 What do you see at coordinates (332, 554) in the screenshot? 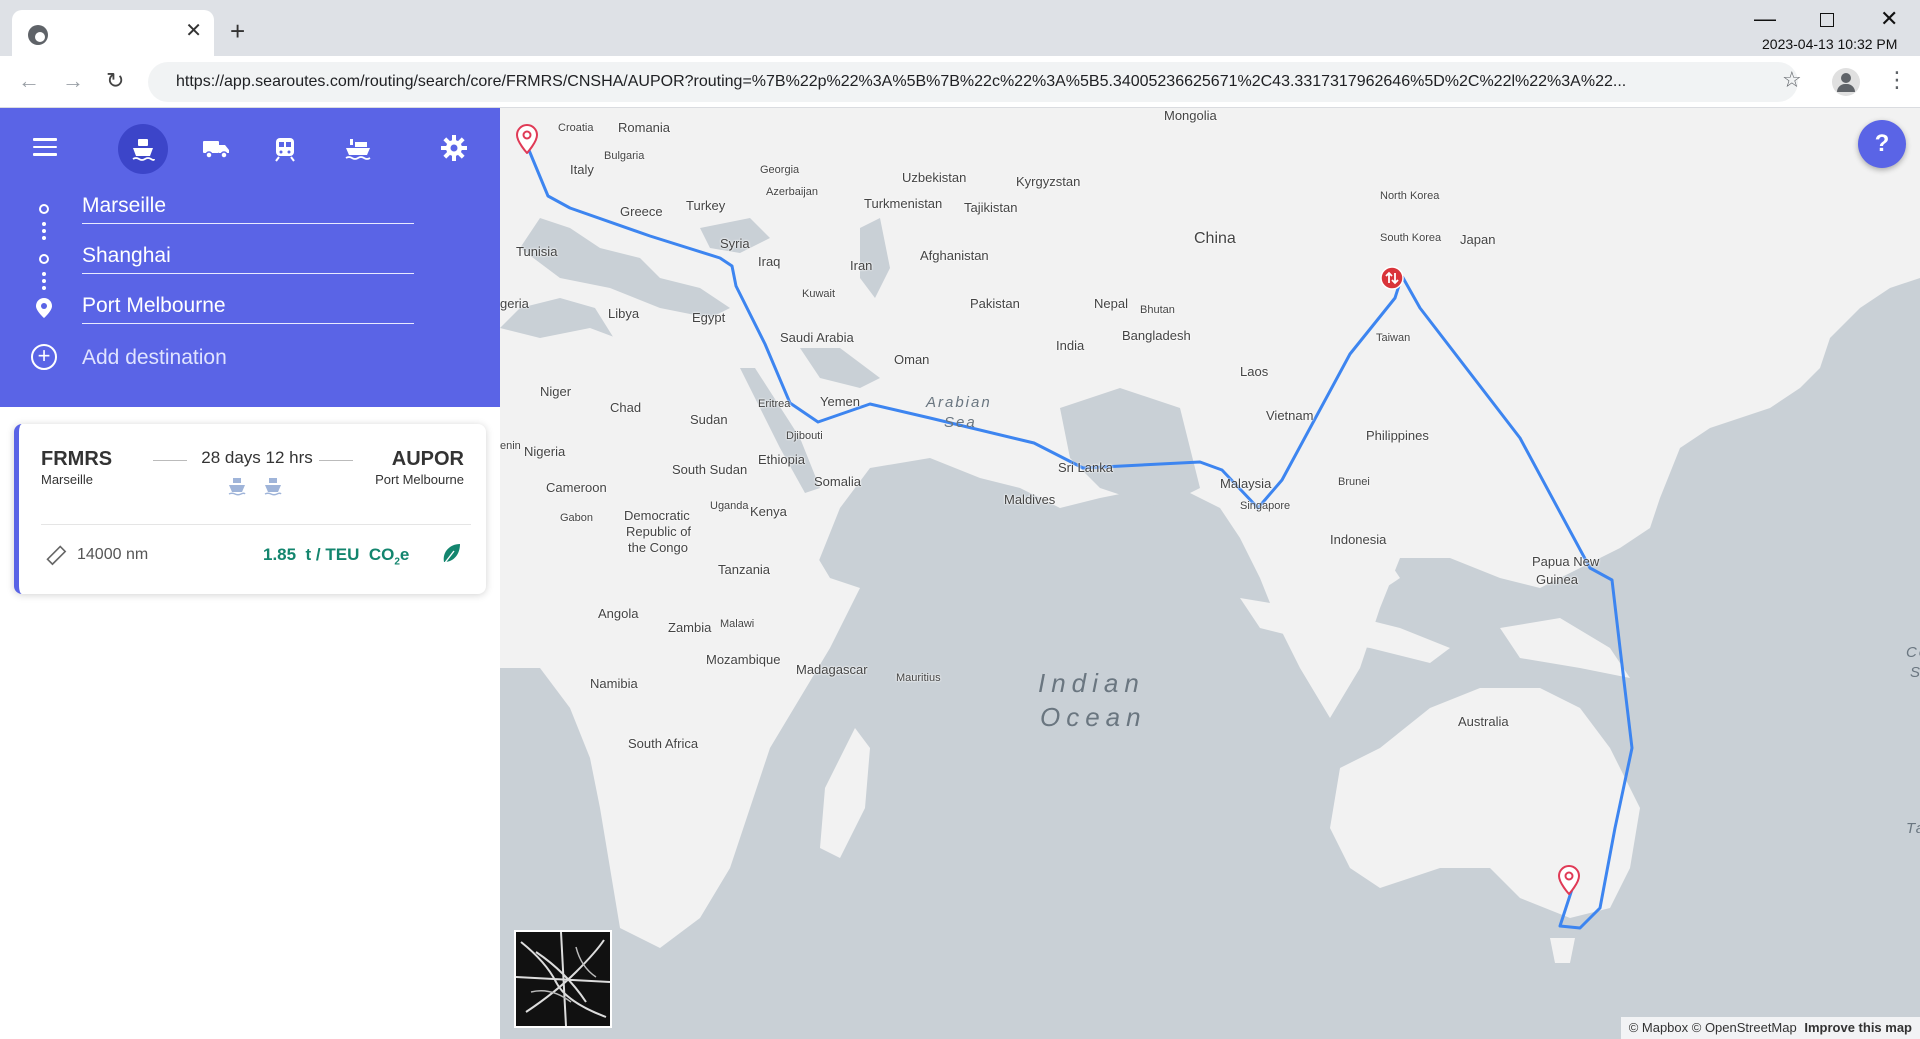
I see `co2-unit: t / TEU` at bounding box center [332, 554].